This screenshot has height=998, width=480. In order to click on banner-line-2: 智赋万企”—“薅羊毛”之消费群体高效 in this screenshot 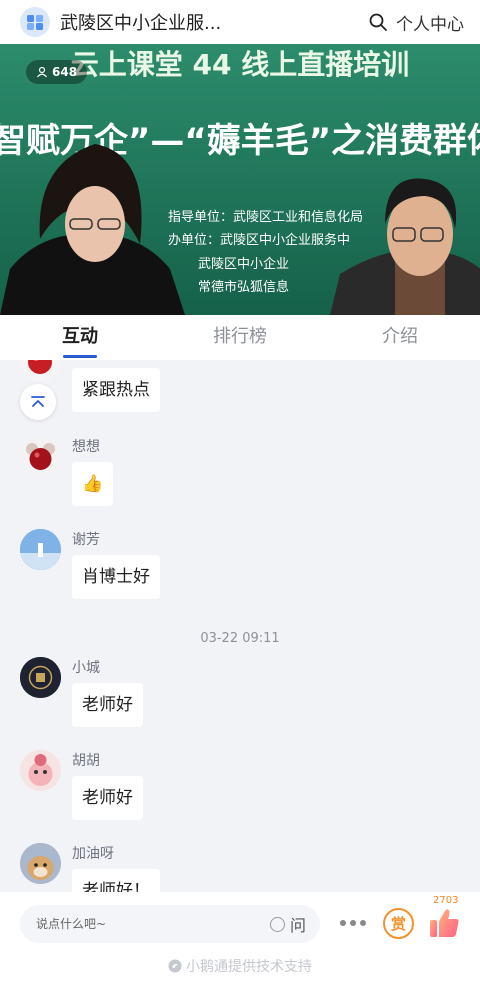, I will do `click(240, 141)`.